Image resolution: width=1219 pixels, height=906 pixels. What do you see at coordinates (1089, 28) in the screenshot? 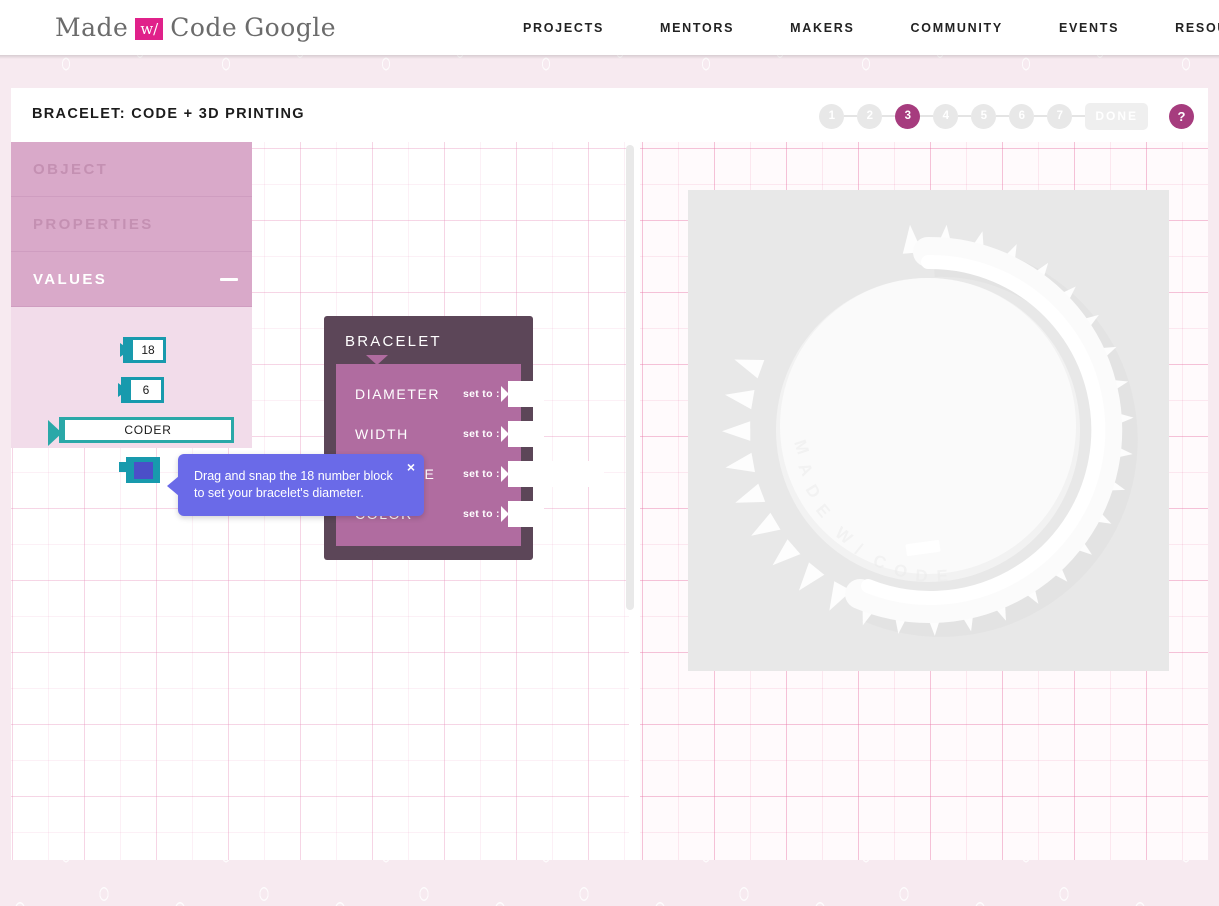
I see `nav-link-events: EVENTS` at bounding box center [1089, 28].